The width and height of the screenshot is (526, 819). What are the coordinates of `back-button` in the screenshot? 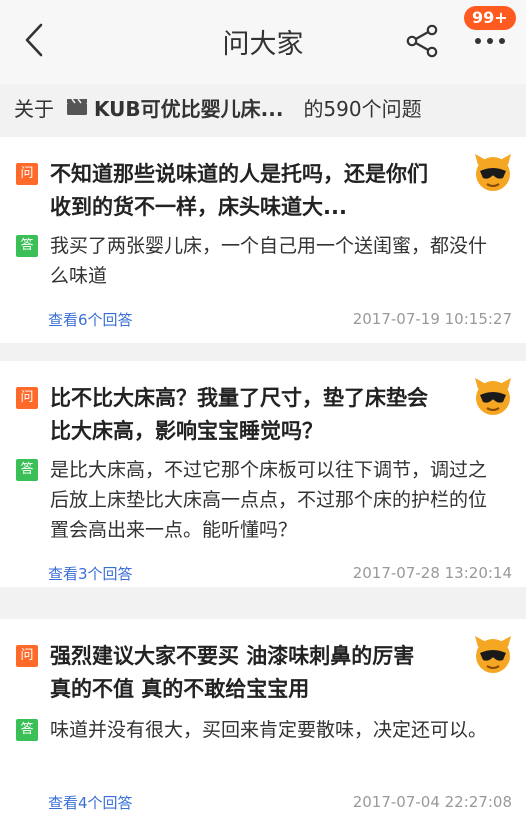 It's located at (34, 40).